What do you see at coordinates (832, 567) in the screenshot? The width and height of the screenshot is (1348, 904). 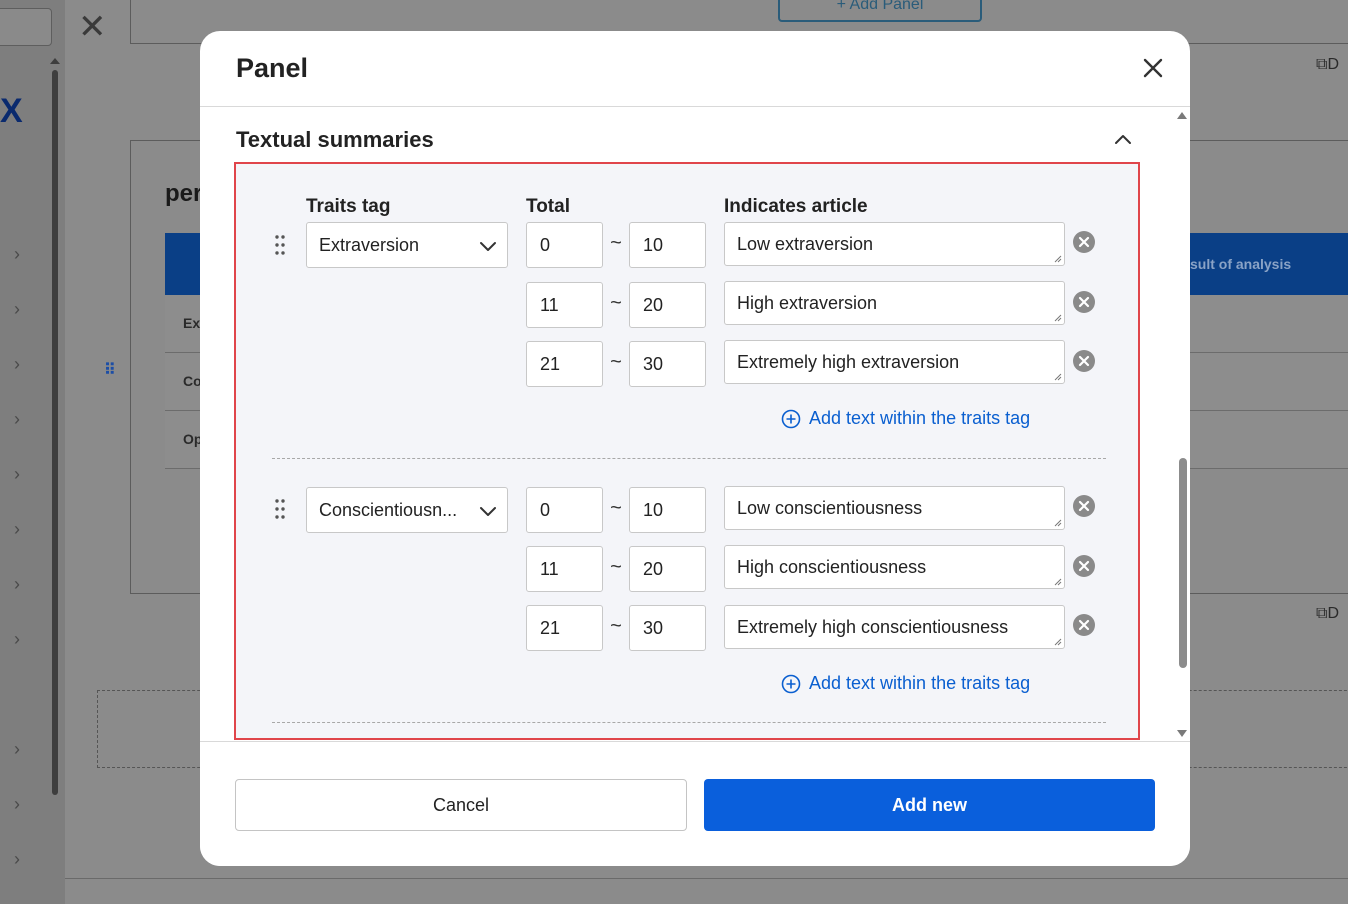 I see `article-text-value: High conscientiousness` at bounding box center [832, 567].